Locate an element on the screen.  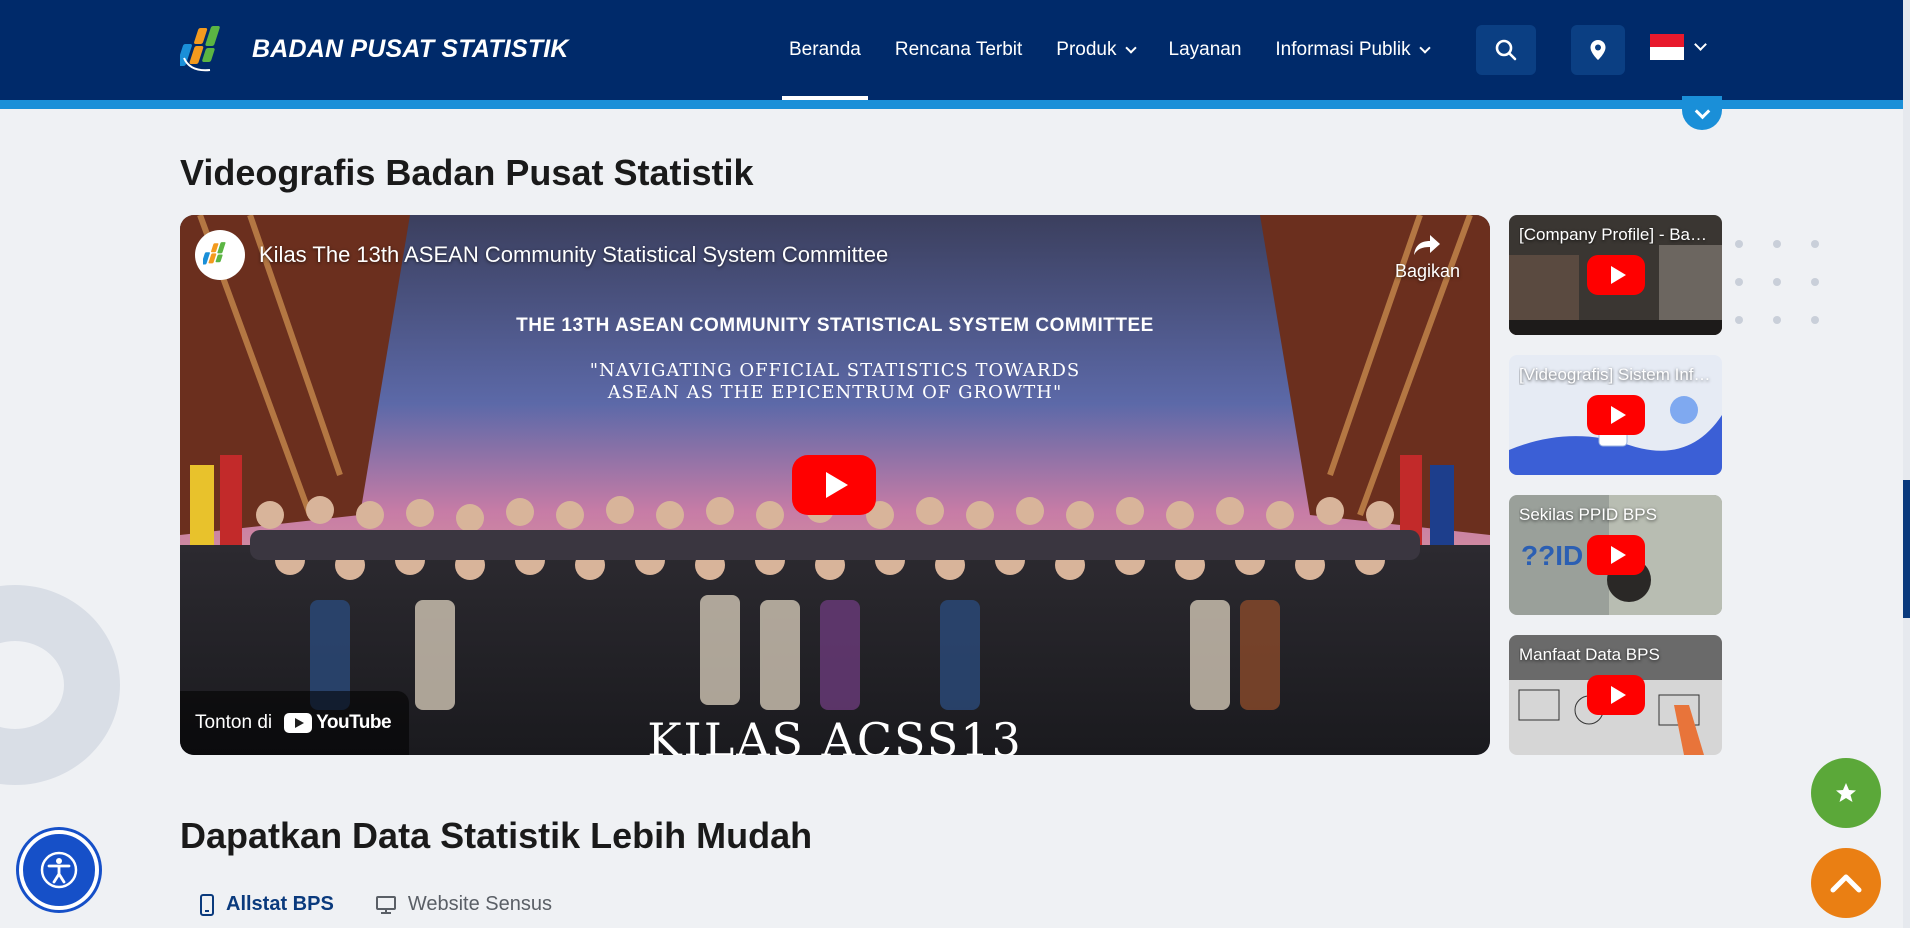
nav-item-produk: Produk is located at coordinates (1095, 50).